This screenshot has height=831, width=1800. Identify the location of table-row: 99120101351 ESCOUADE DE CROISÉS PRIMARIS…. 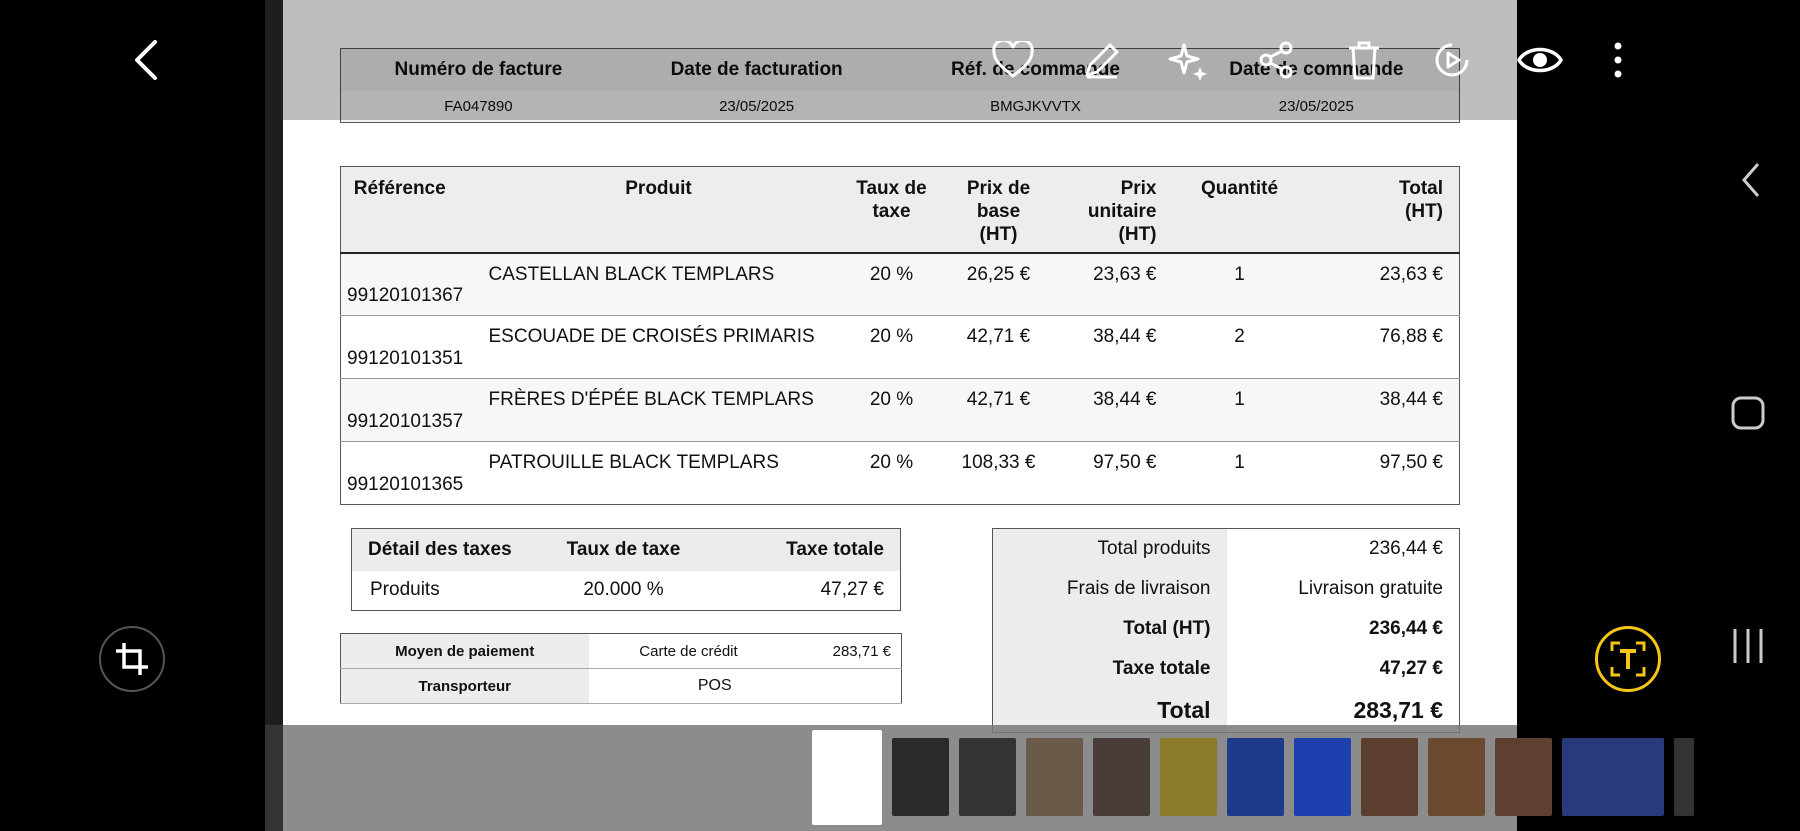
(900, 347).